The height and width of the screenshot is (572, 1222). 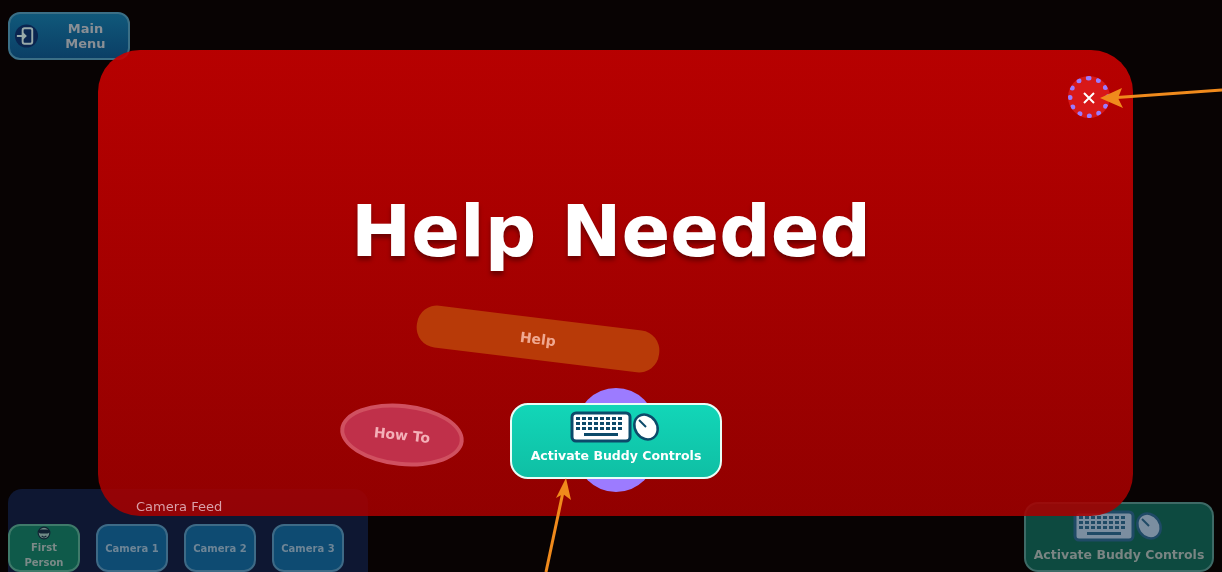 I want to click on camera-button: Camera 2, so click(x=220, y=548).